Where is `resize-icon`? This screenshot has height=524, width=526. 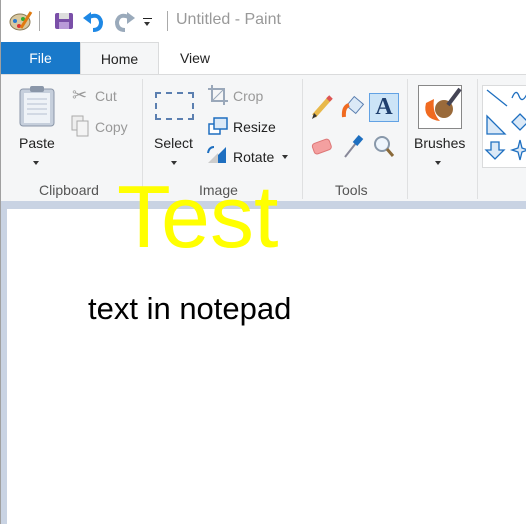
resize-icon is located at coordinates (218, 126).